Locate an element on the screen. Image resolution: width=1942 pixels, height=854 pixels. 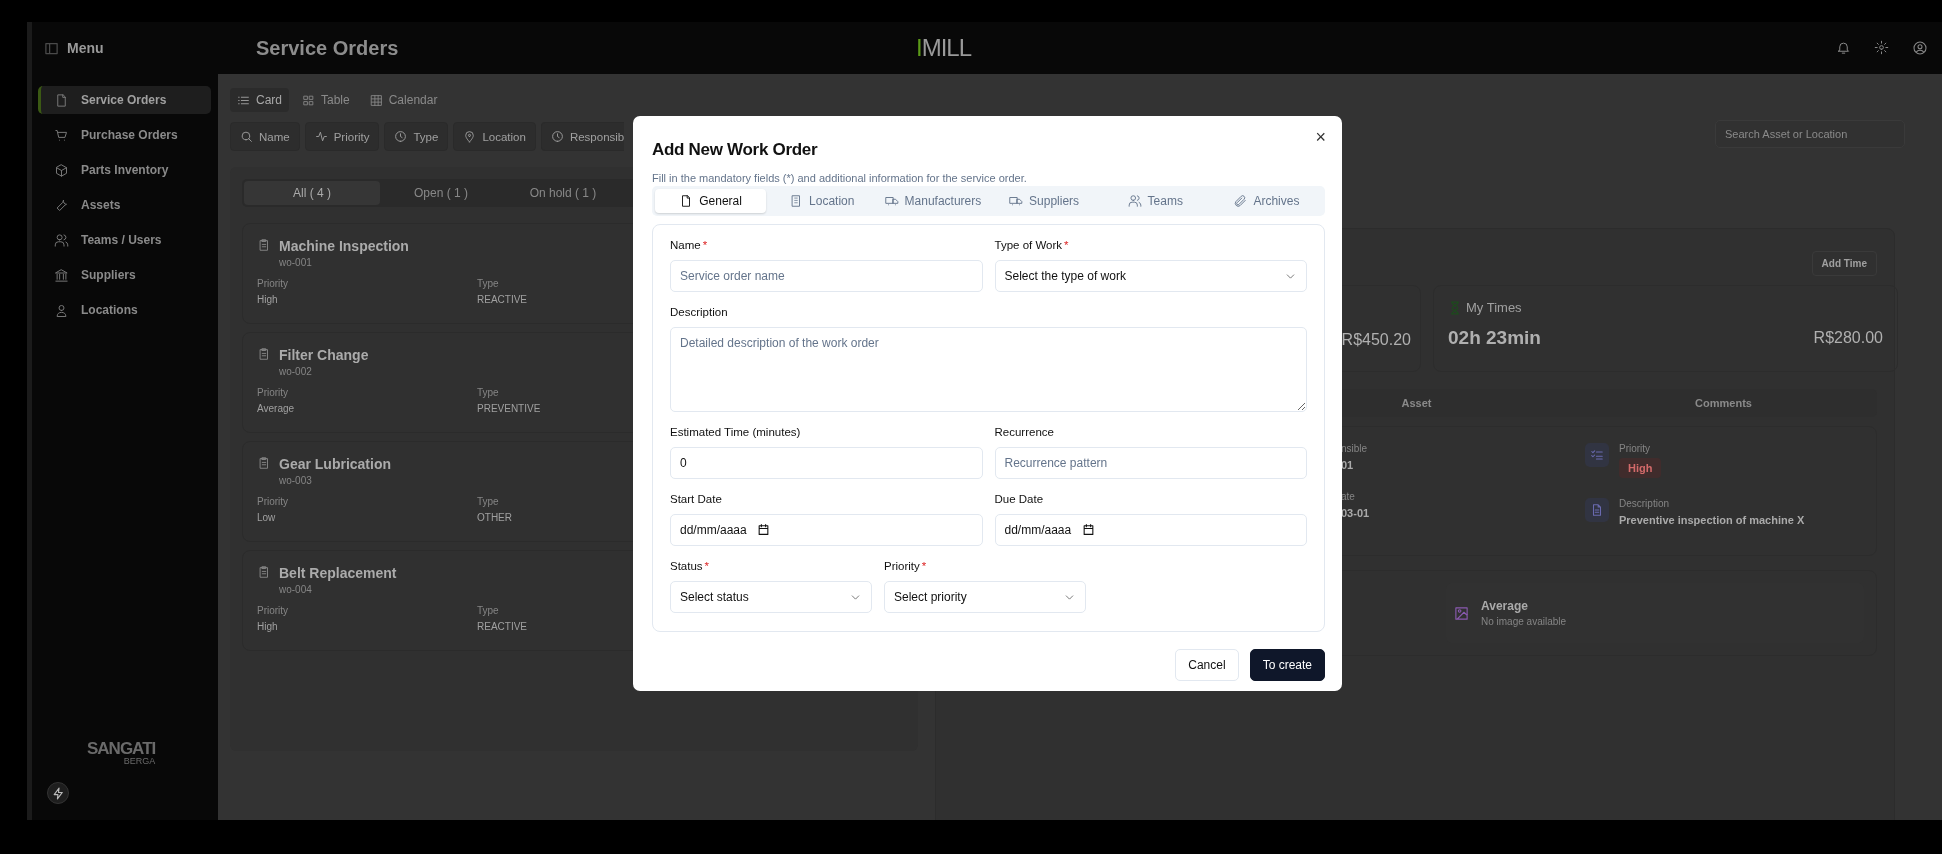
create-button: To create is located at coordinates (1287, 665).